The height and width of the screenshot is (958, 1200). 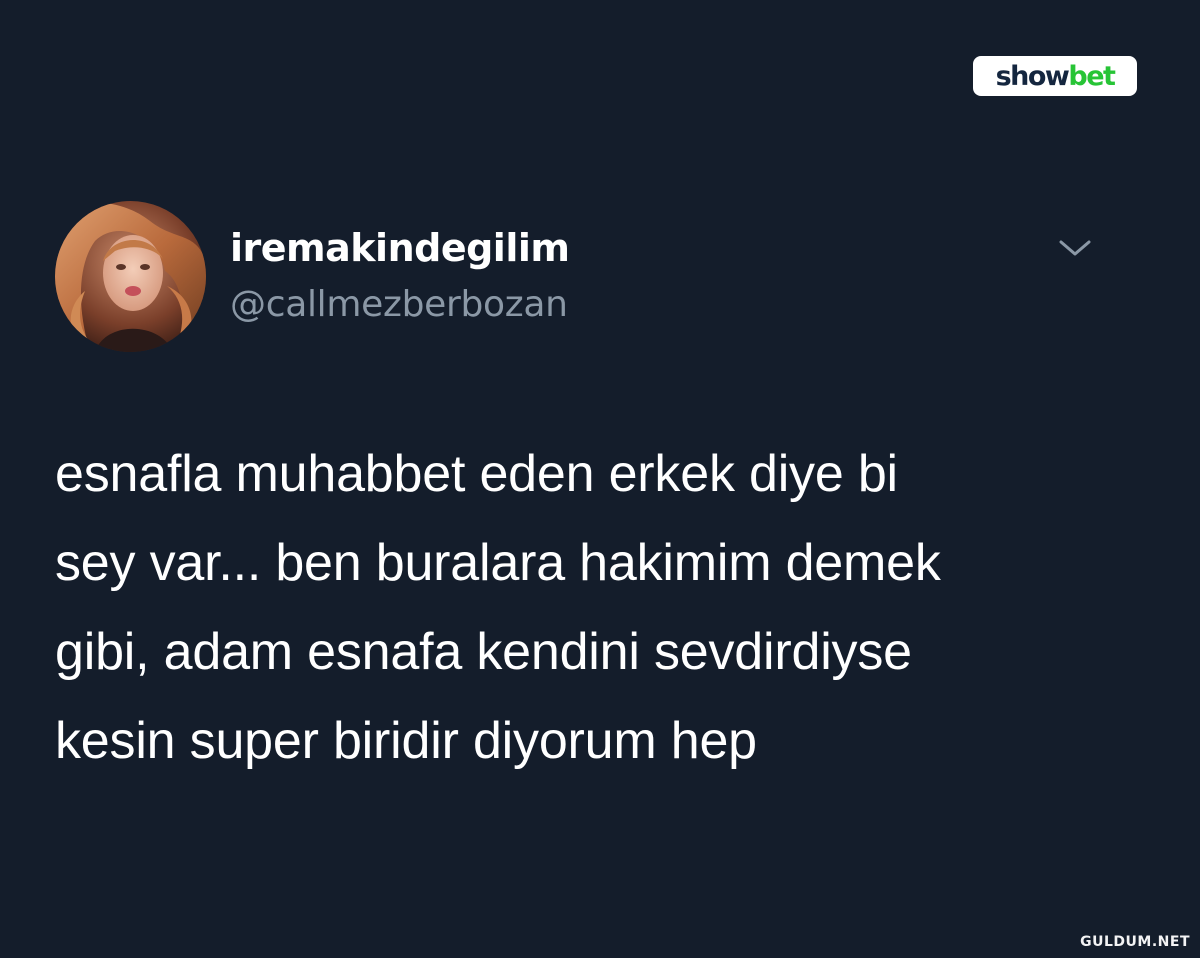 I want to click on tweet-text-line: esnafla muhabbet eden erkek diye bi, so click(x=476, y=474).